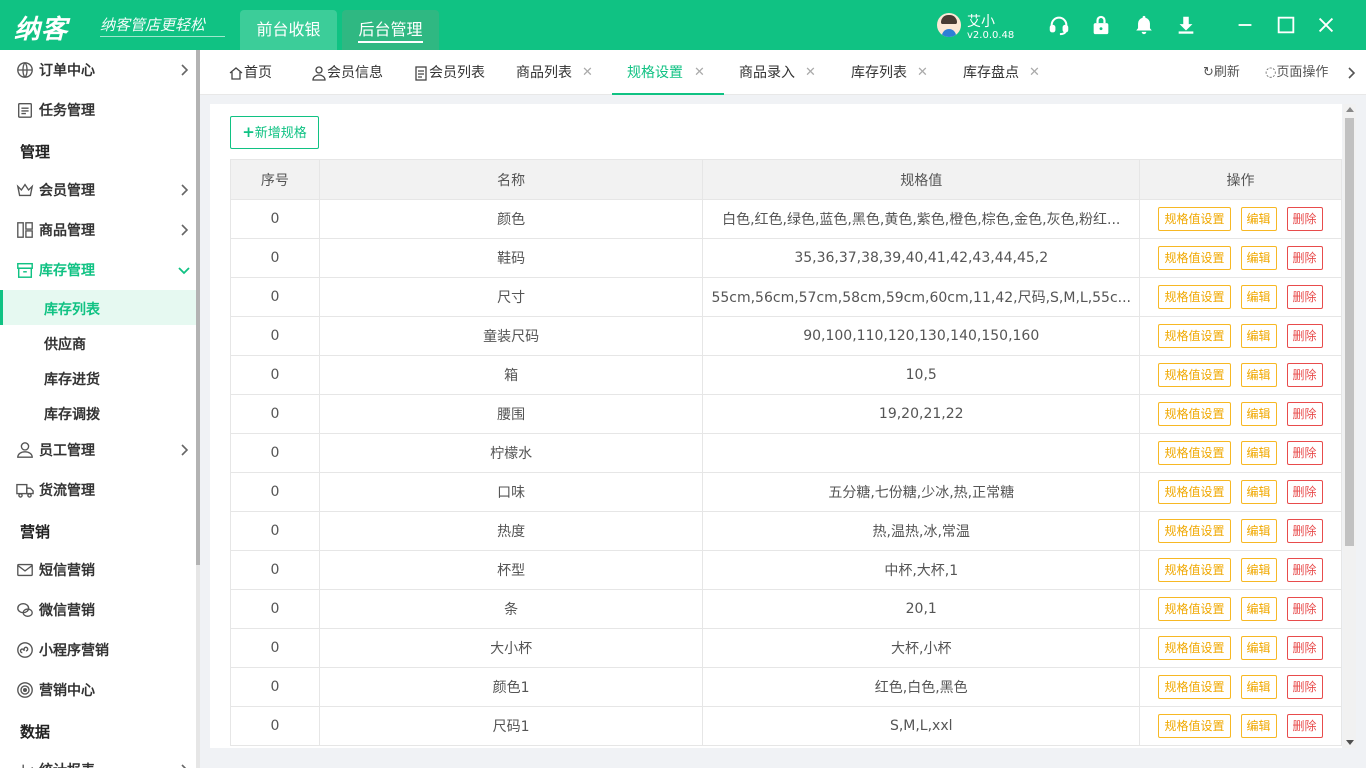  I want to click on table-row: 0 杯型 中杯,大杯,1 规格值设置 编辑 删除, so click(786, 570).